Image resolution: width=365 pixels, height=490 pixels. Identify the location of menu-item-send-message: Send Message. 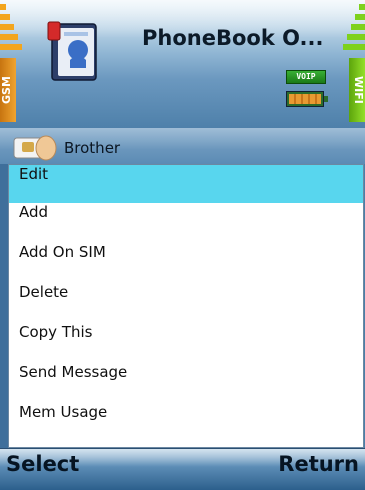
(186, 382).